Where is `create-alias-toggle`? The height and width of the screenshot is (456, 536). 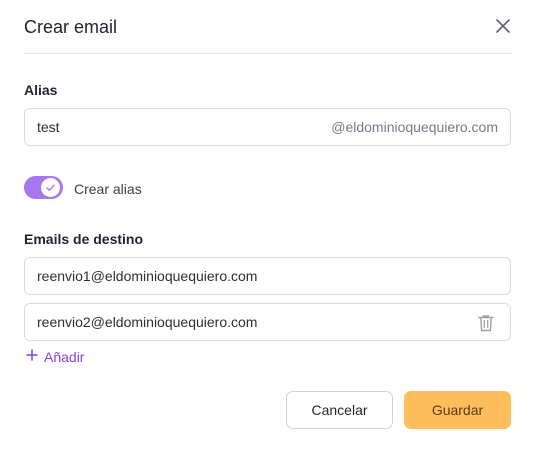
create-alias-toggle is located at coordinates (43, 187).